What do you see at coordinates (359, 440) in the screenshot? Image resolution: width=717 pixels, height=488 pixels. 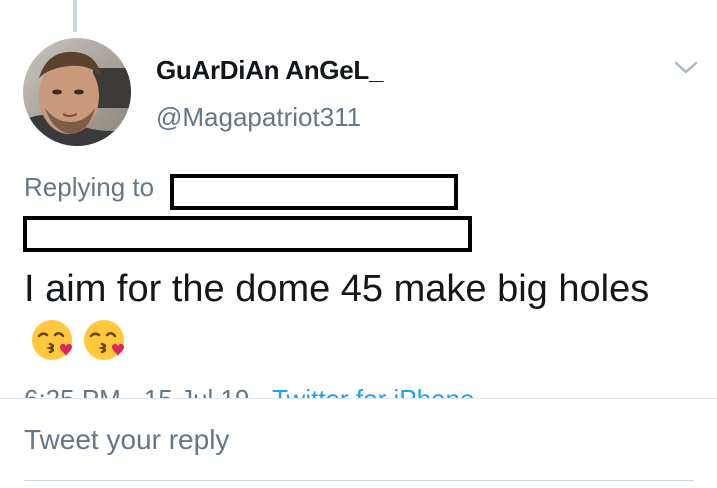 I see `reply-input` at bounding box center [359, 440].